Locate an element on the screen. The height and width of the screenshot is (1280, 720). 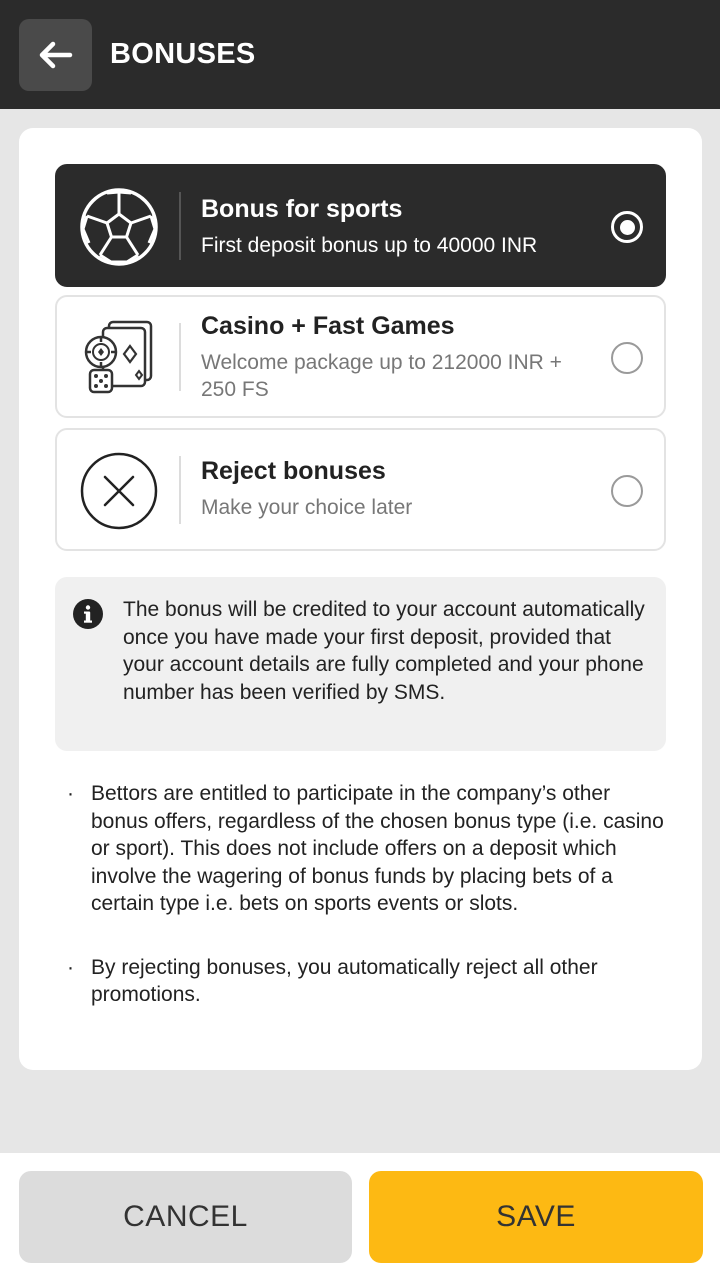
option-title: Casino + Fast Games is located at coordinates (328, 326).